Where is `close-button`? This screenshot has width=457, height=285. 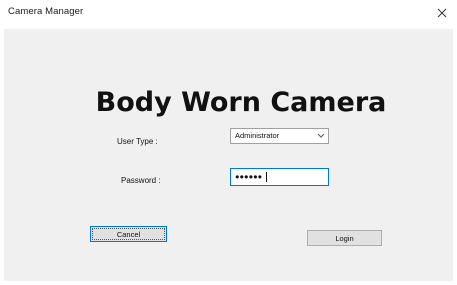 close-button is located at coordinates (442, 13).